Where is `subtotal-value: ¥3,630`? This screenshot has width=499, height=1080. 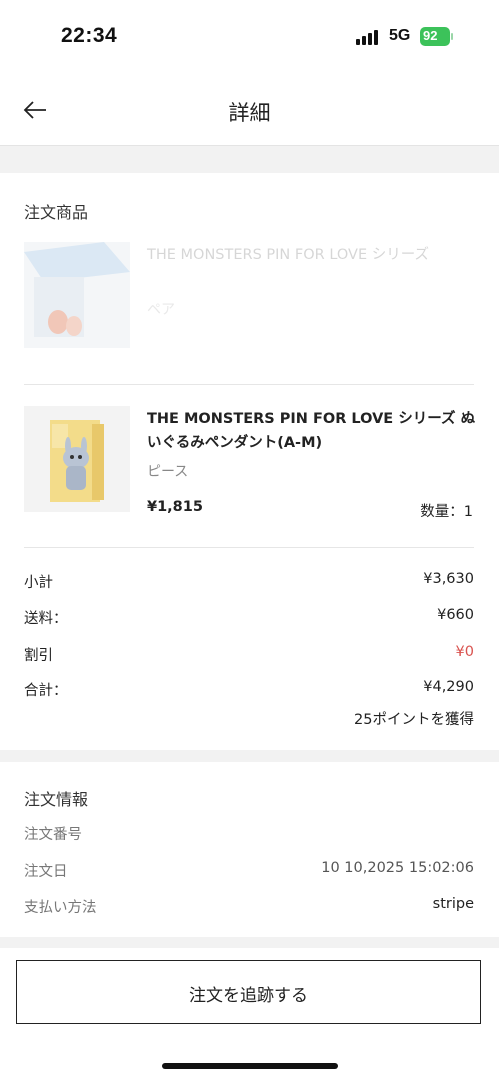 subtotal-value: ¥3,630 is located at coordinates (448, 579).